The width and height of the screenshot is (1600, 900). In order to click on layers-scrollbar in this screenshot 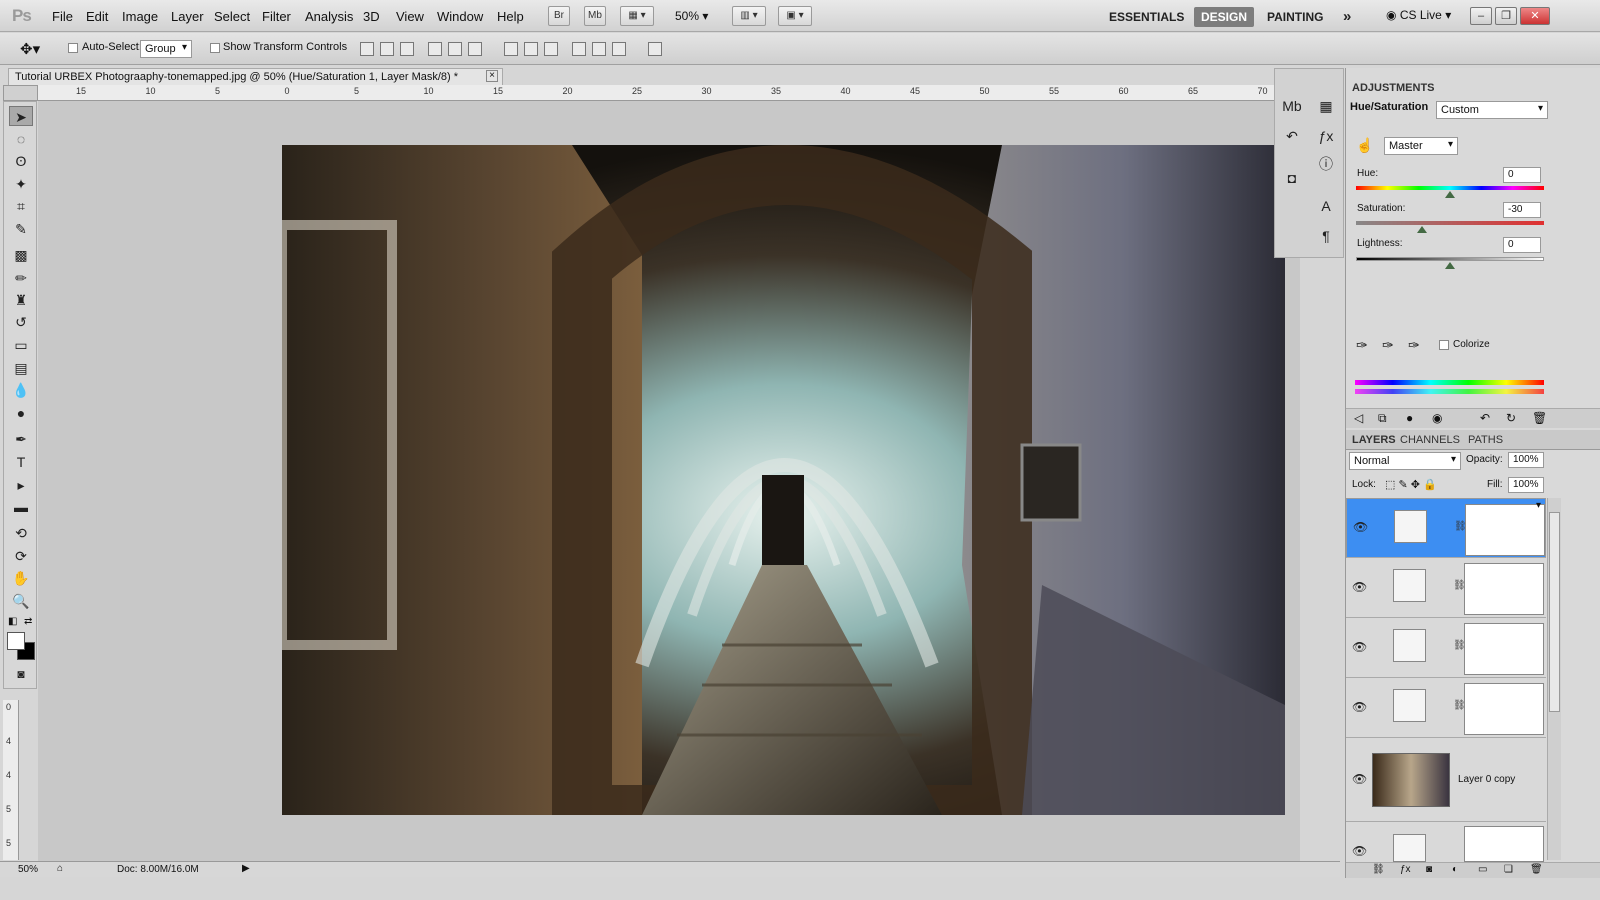, I will do `click(1554, 679)`.